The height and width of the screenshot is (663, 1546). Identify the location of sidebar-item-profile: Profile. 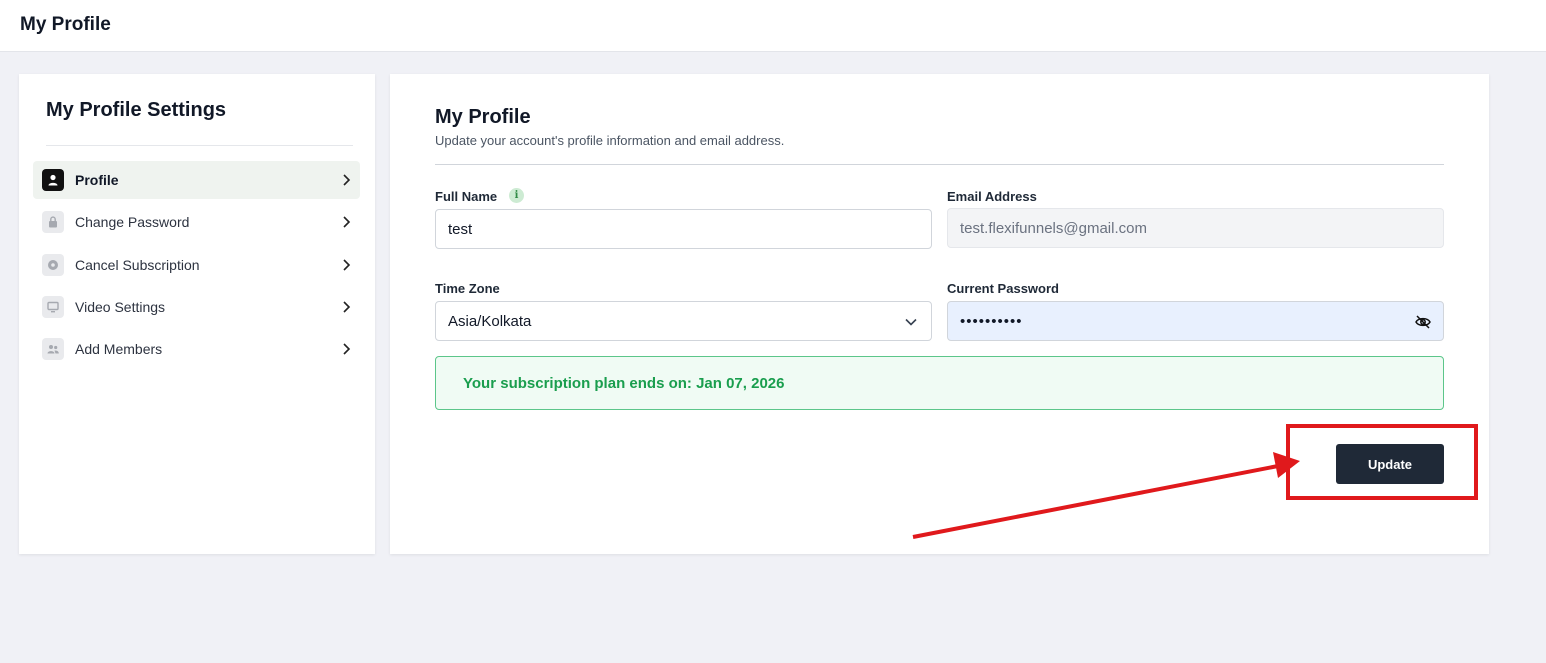
(196, 180).